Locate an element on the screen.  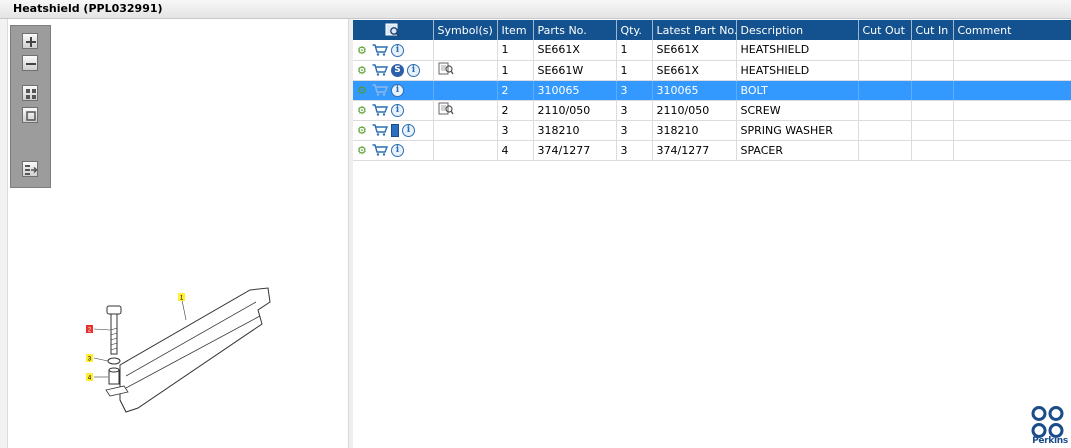
header-comment: Comment is located at coordinates (1012, 30).